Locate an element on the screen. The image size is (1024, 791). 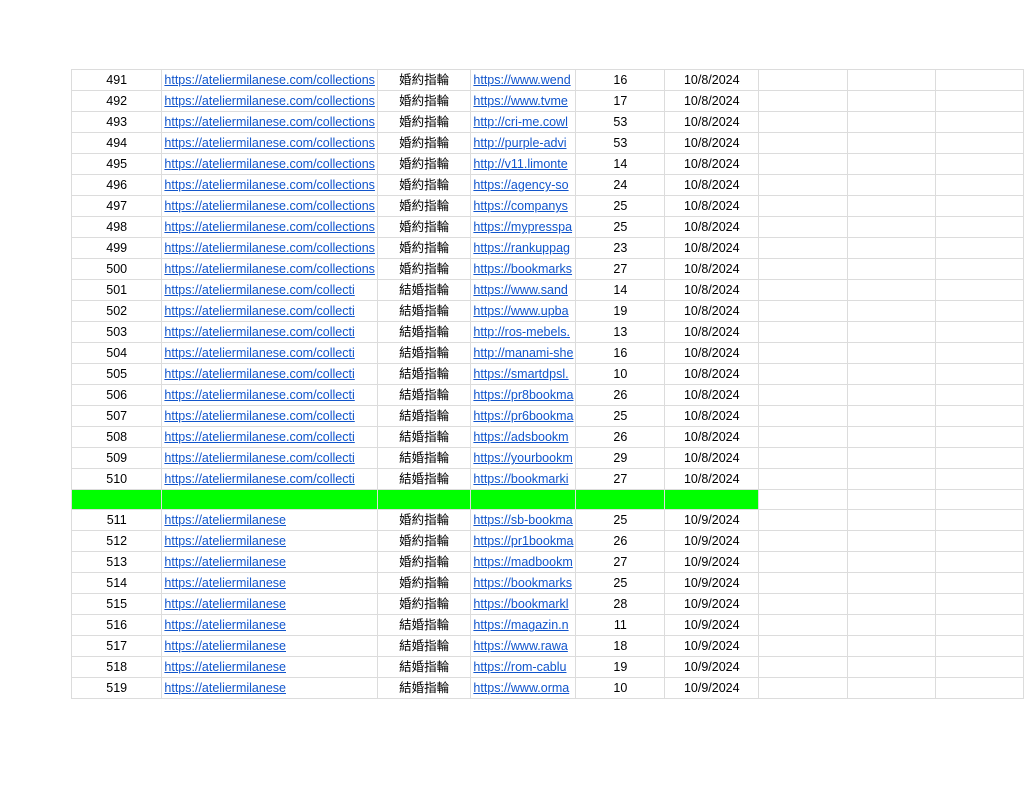
backlink-url-cell: https://www.rawa is located at coordinates (523, 646).